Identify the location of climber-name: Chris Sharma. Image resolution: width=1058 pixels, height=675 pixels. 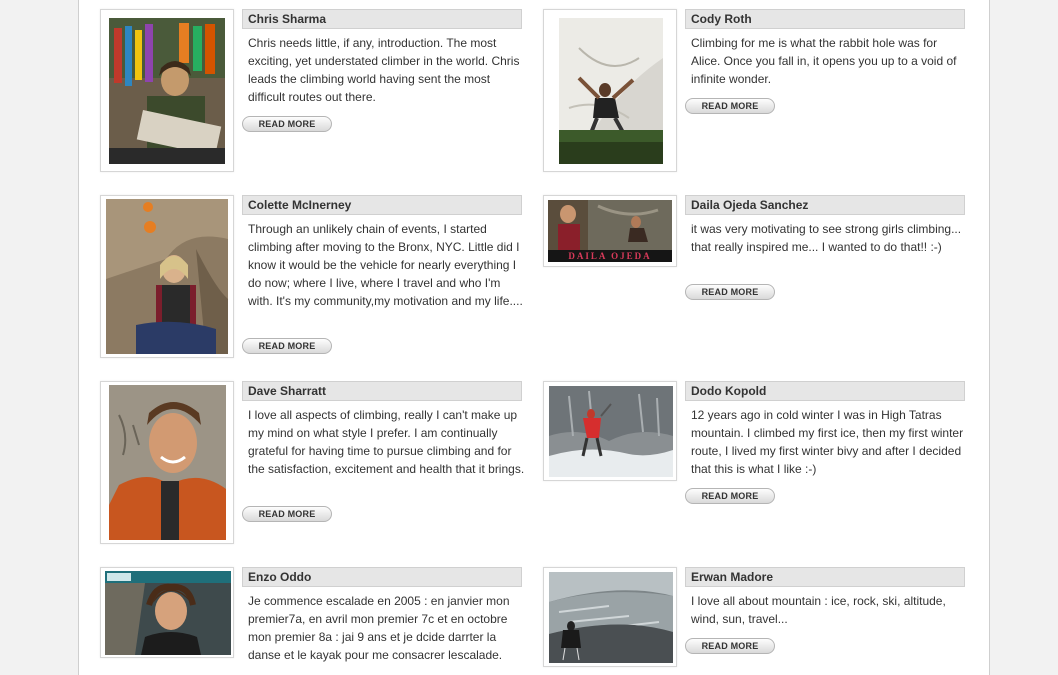
(382, 19).